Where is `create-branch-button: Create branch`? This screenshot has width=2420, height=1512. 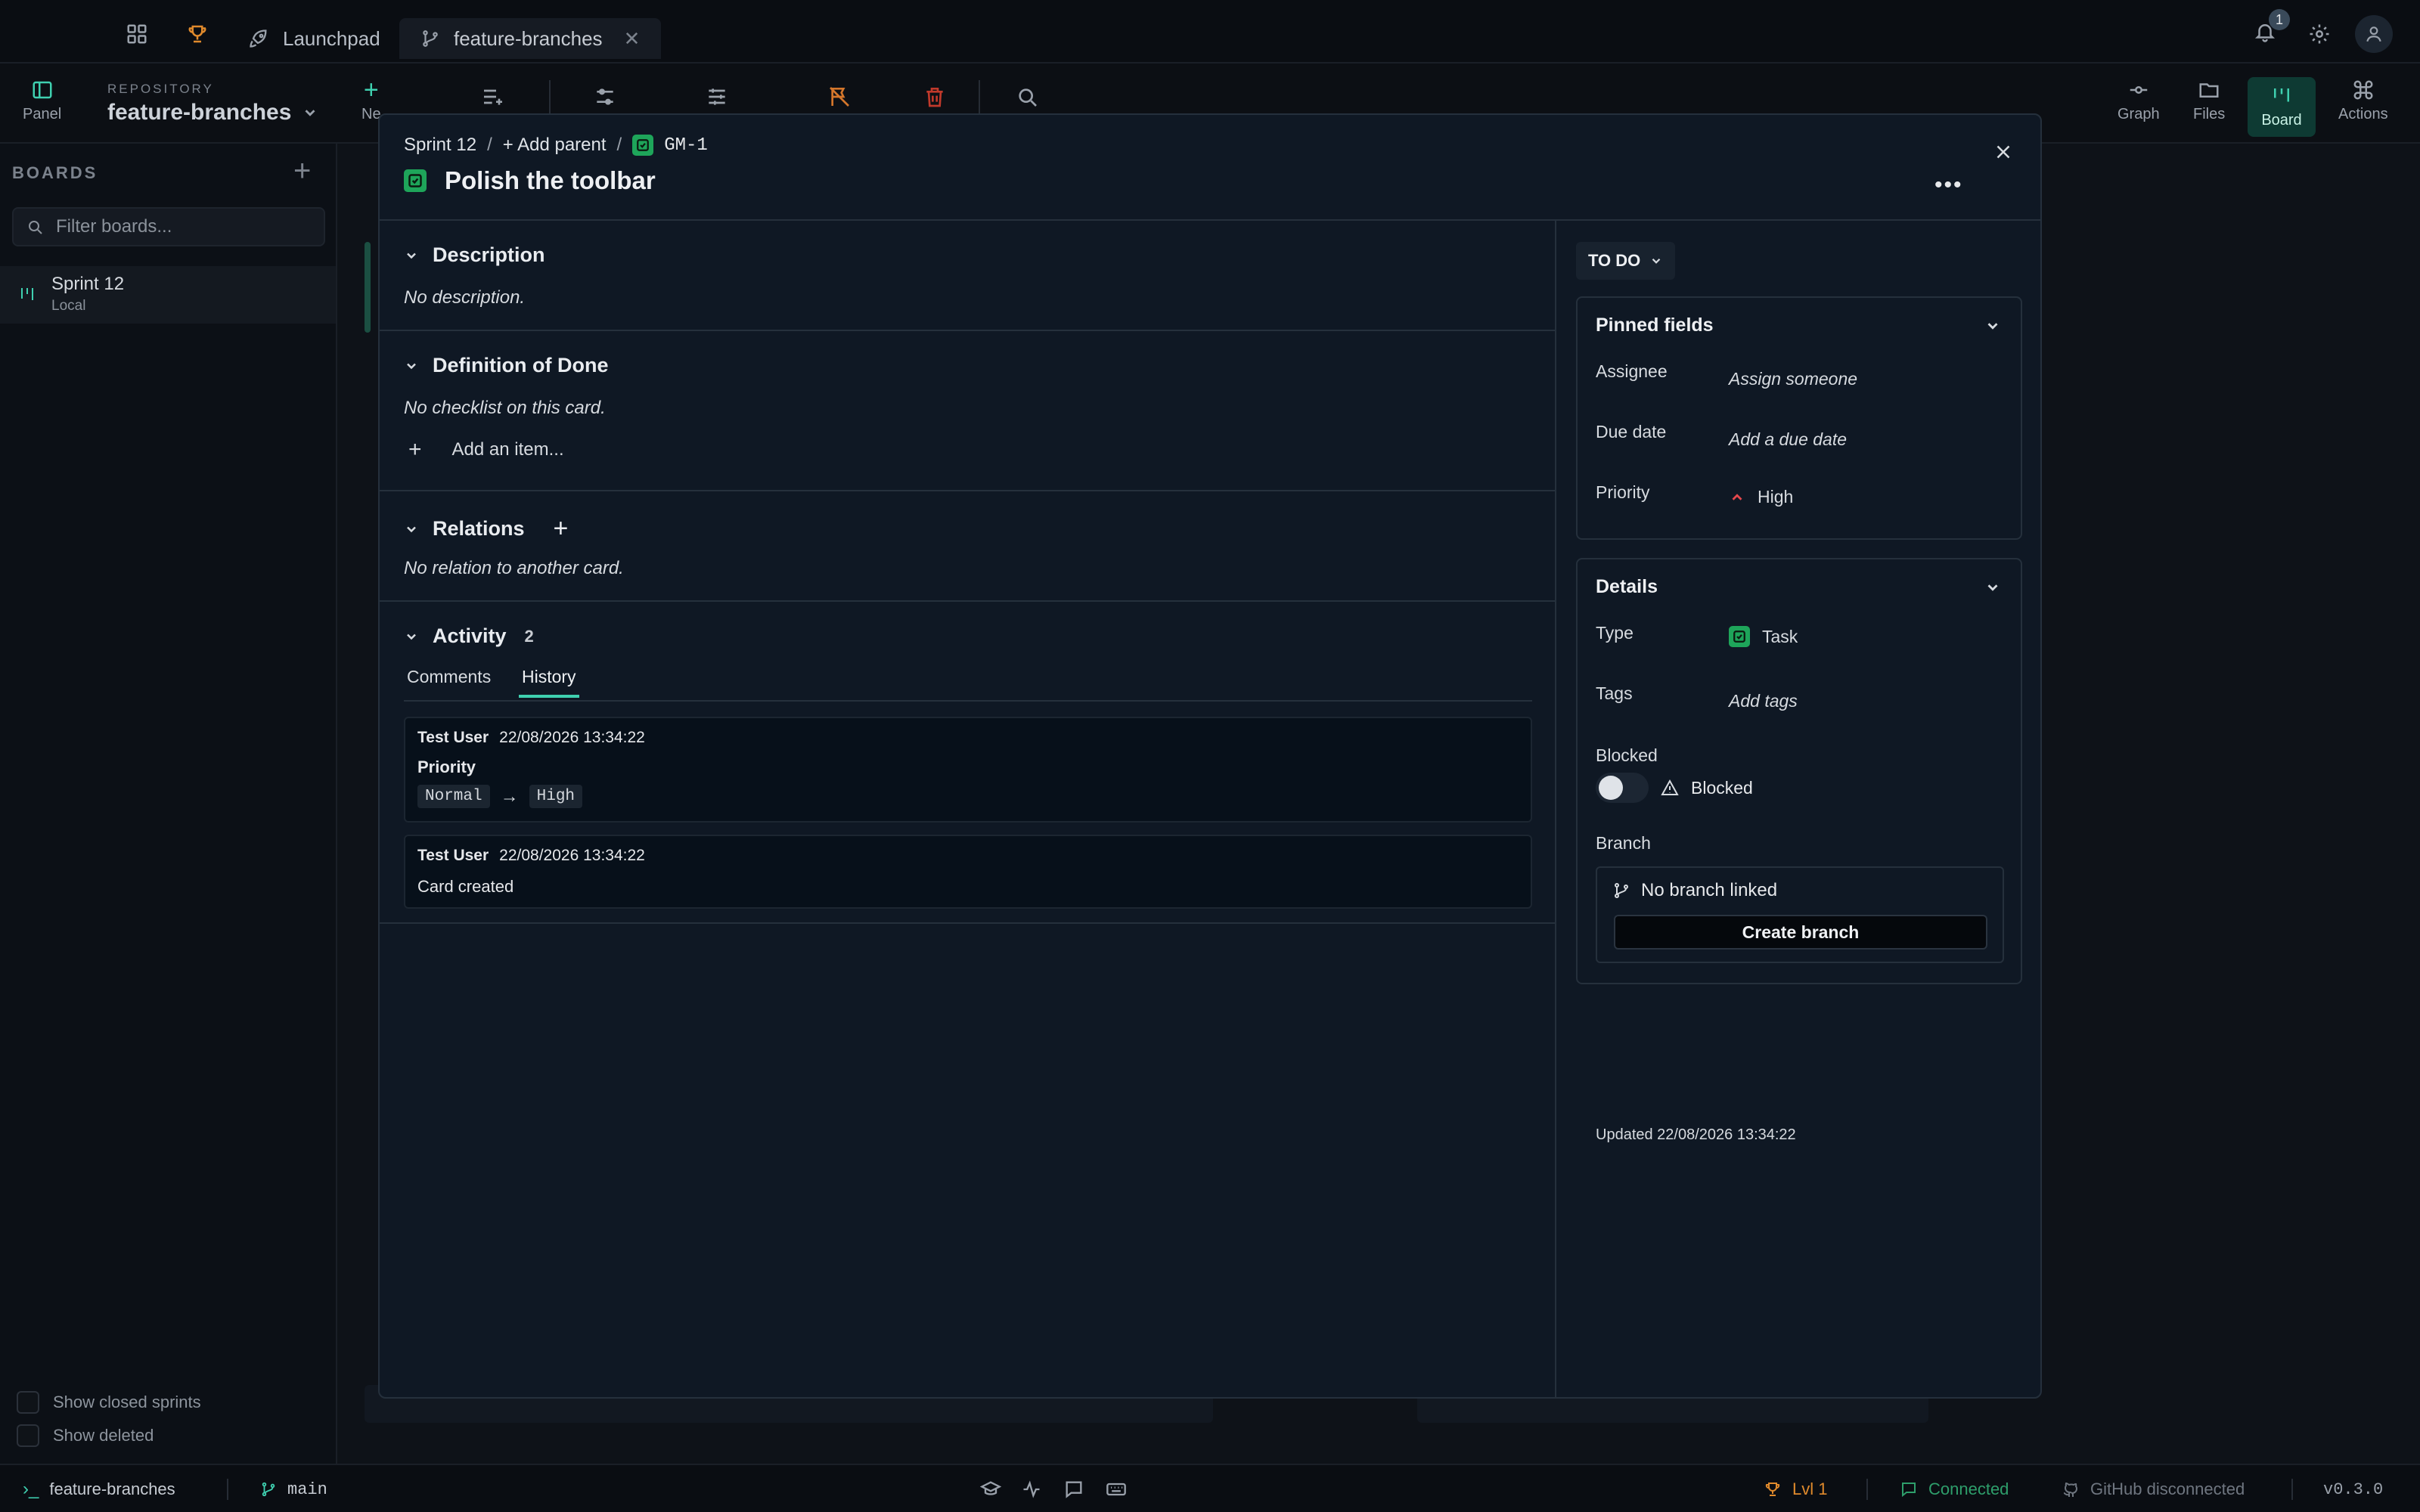
create-branch-button: Create branch is located at coordinates (1800, 932).